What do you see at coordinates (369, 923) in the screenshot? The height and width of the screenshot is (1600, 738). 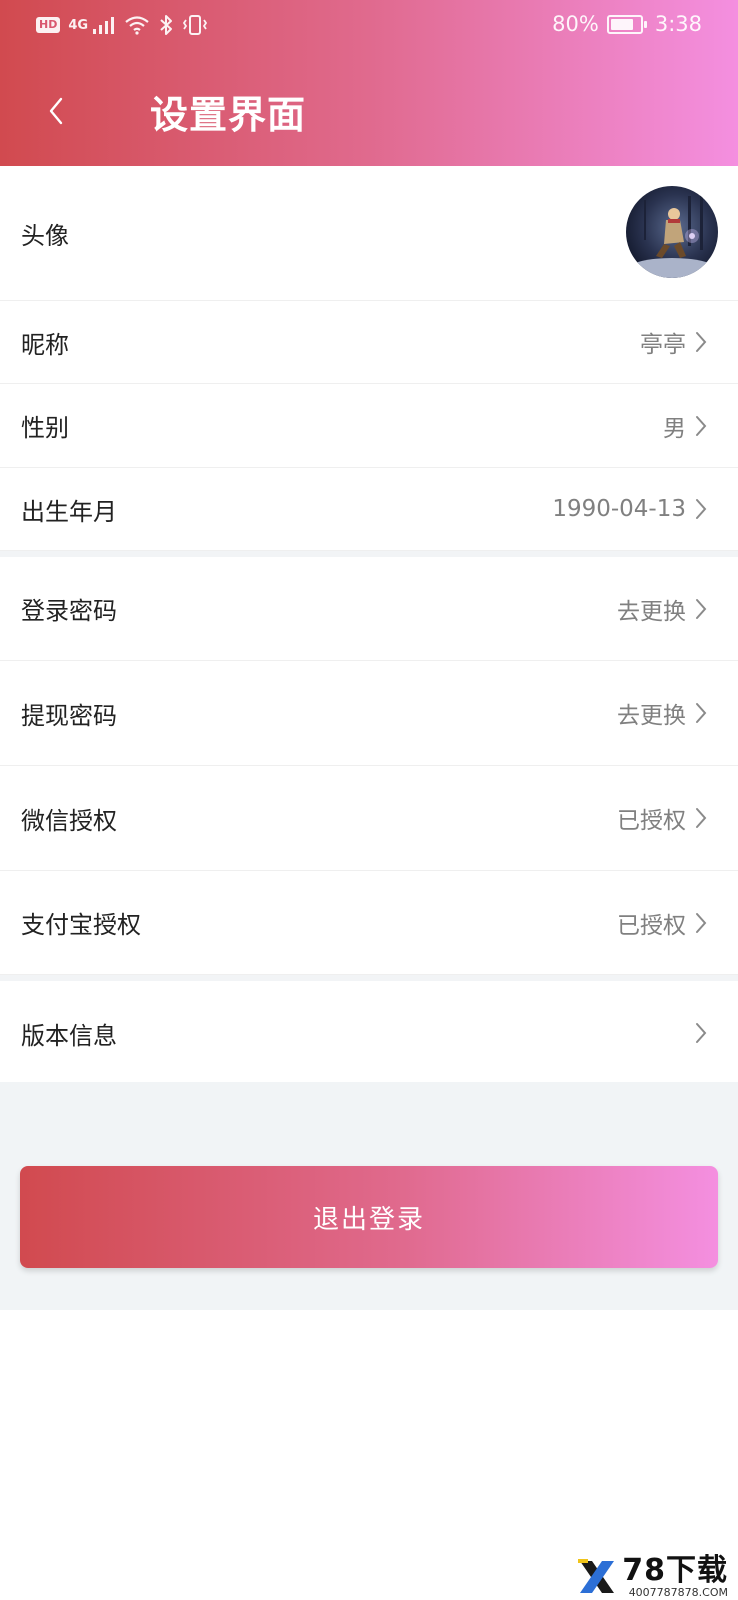 I see `settings-row-alipay-auth: 支付宝授权 已授权` at bounding box center [369, 923].